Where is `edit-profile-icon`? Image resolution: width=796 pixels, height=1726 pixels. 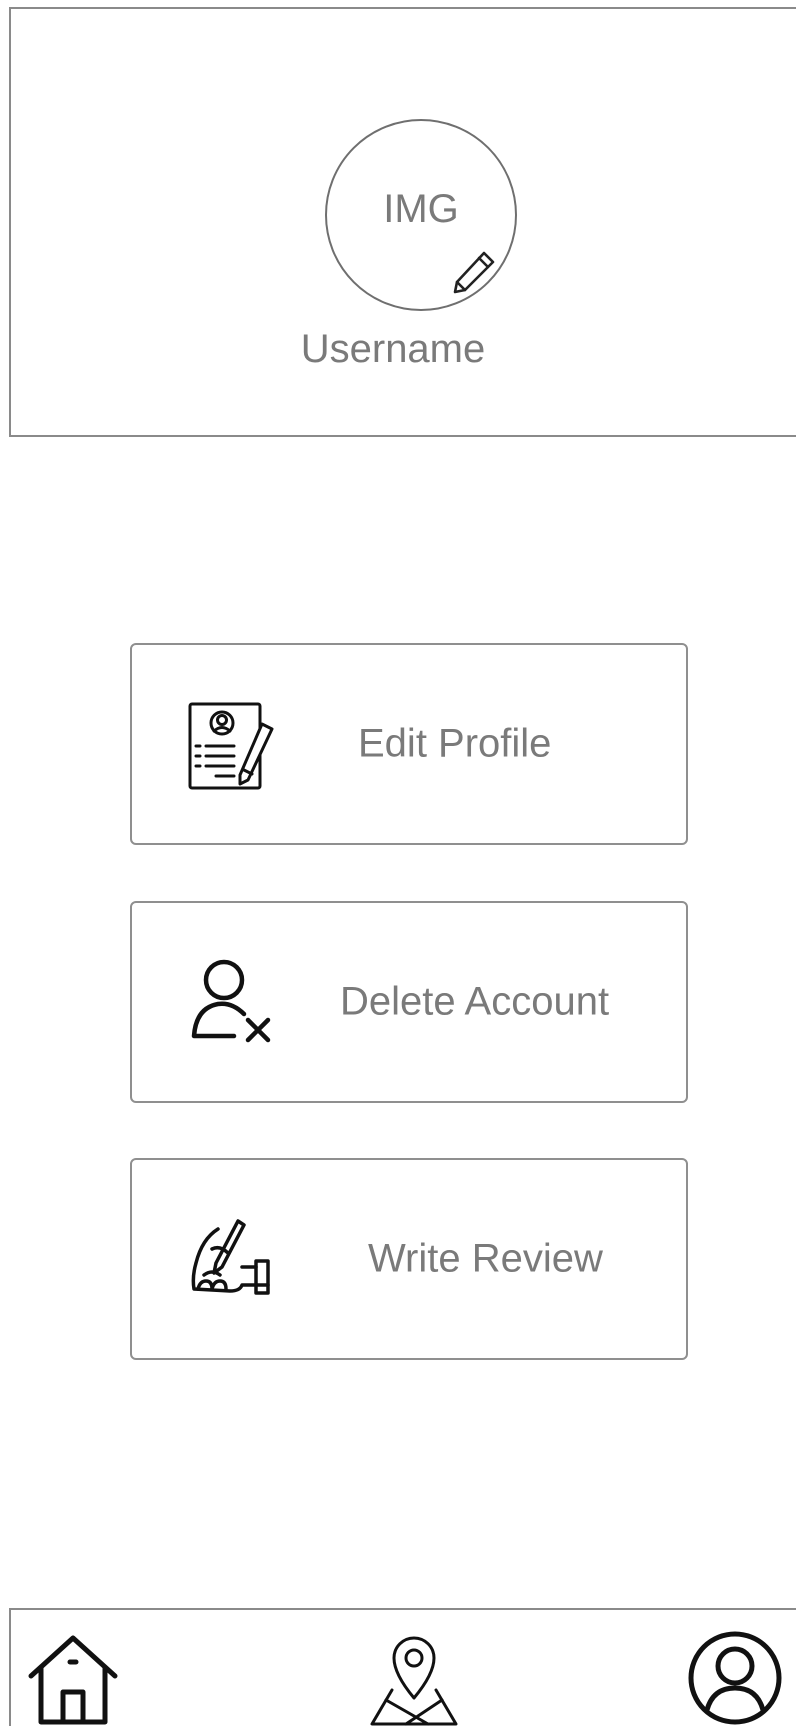 edit-profile-icon is located at coordinates (230, 744).